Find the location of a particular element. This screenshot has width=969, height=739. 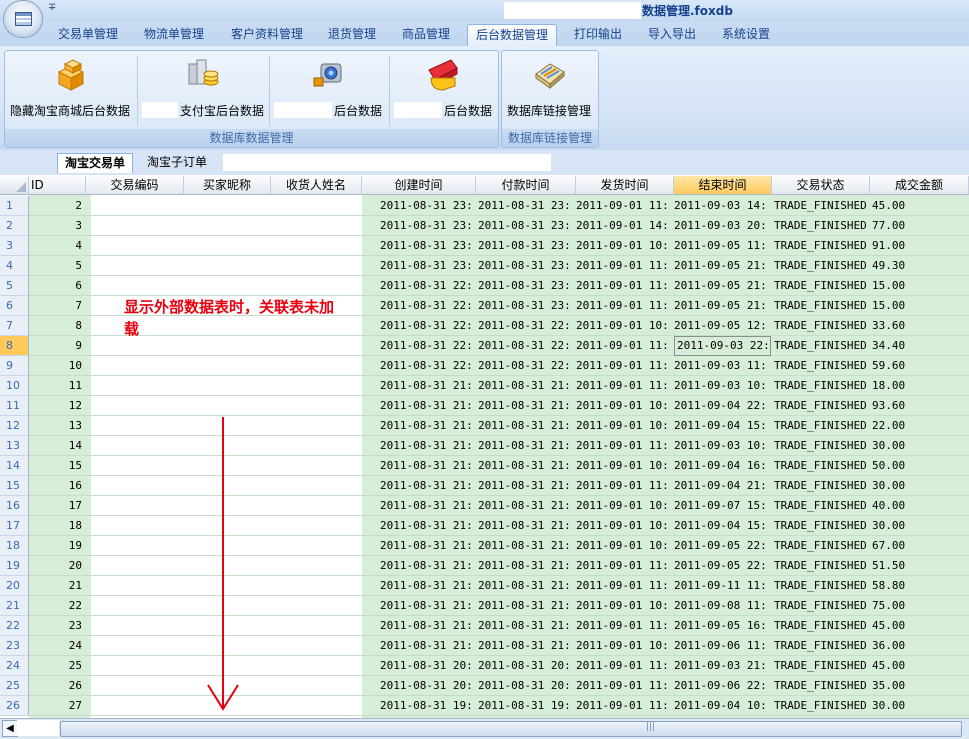

grid-cell-id: 25 is located at coordinates (57, 666).